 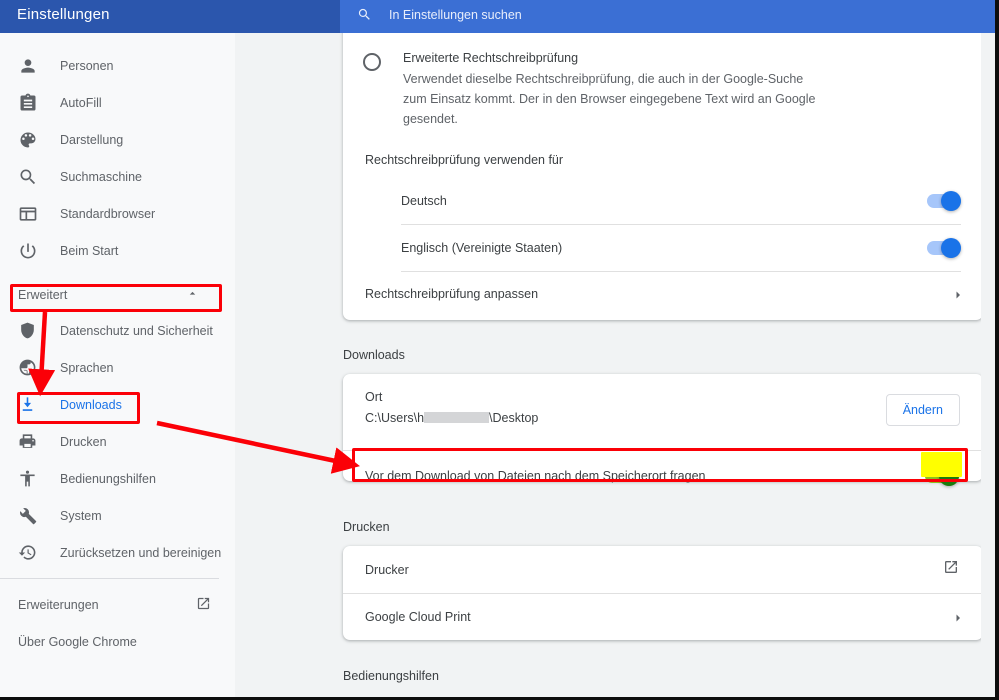 I want to click on option-title: Erweiterte Rechtschreibprüfung, so click(x=491, y=58).